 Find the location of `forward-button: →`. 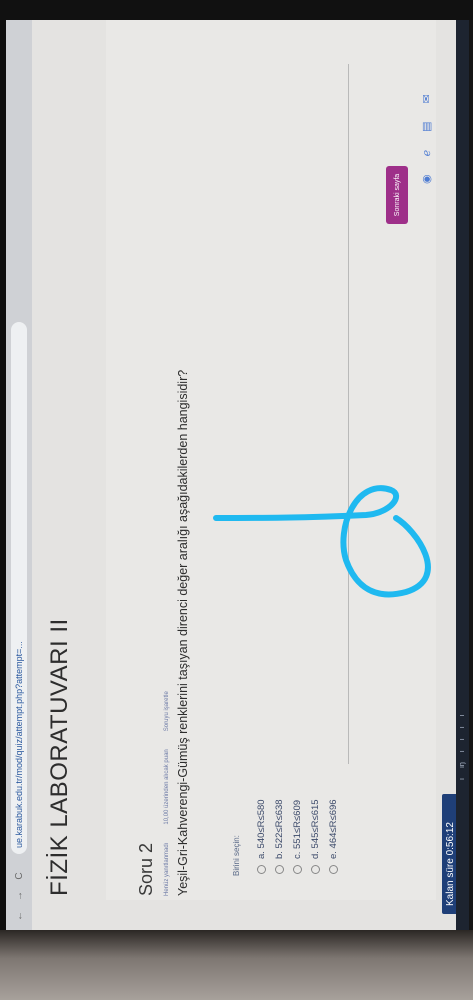

forward-button: → is located at coordinates (19, 896).